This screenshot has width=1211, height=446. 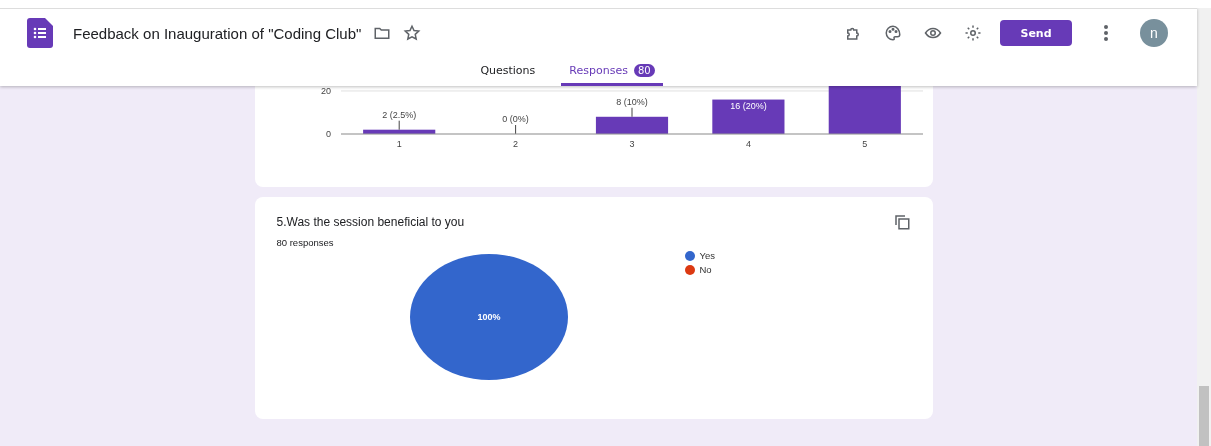 I want to click on bar-value-label: 16 (20%), so click(x=748, y=105).